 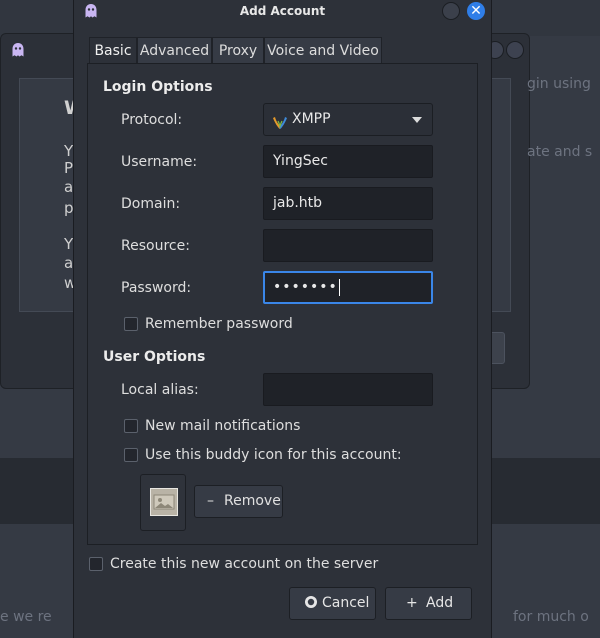 What do you see at coordinates (560, 152) in the screenshot?
I see `background-faint-text: ate and s` at bounding box center [560, 152].